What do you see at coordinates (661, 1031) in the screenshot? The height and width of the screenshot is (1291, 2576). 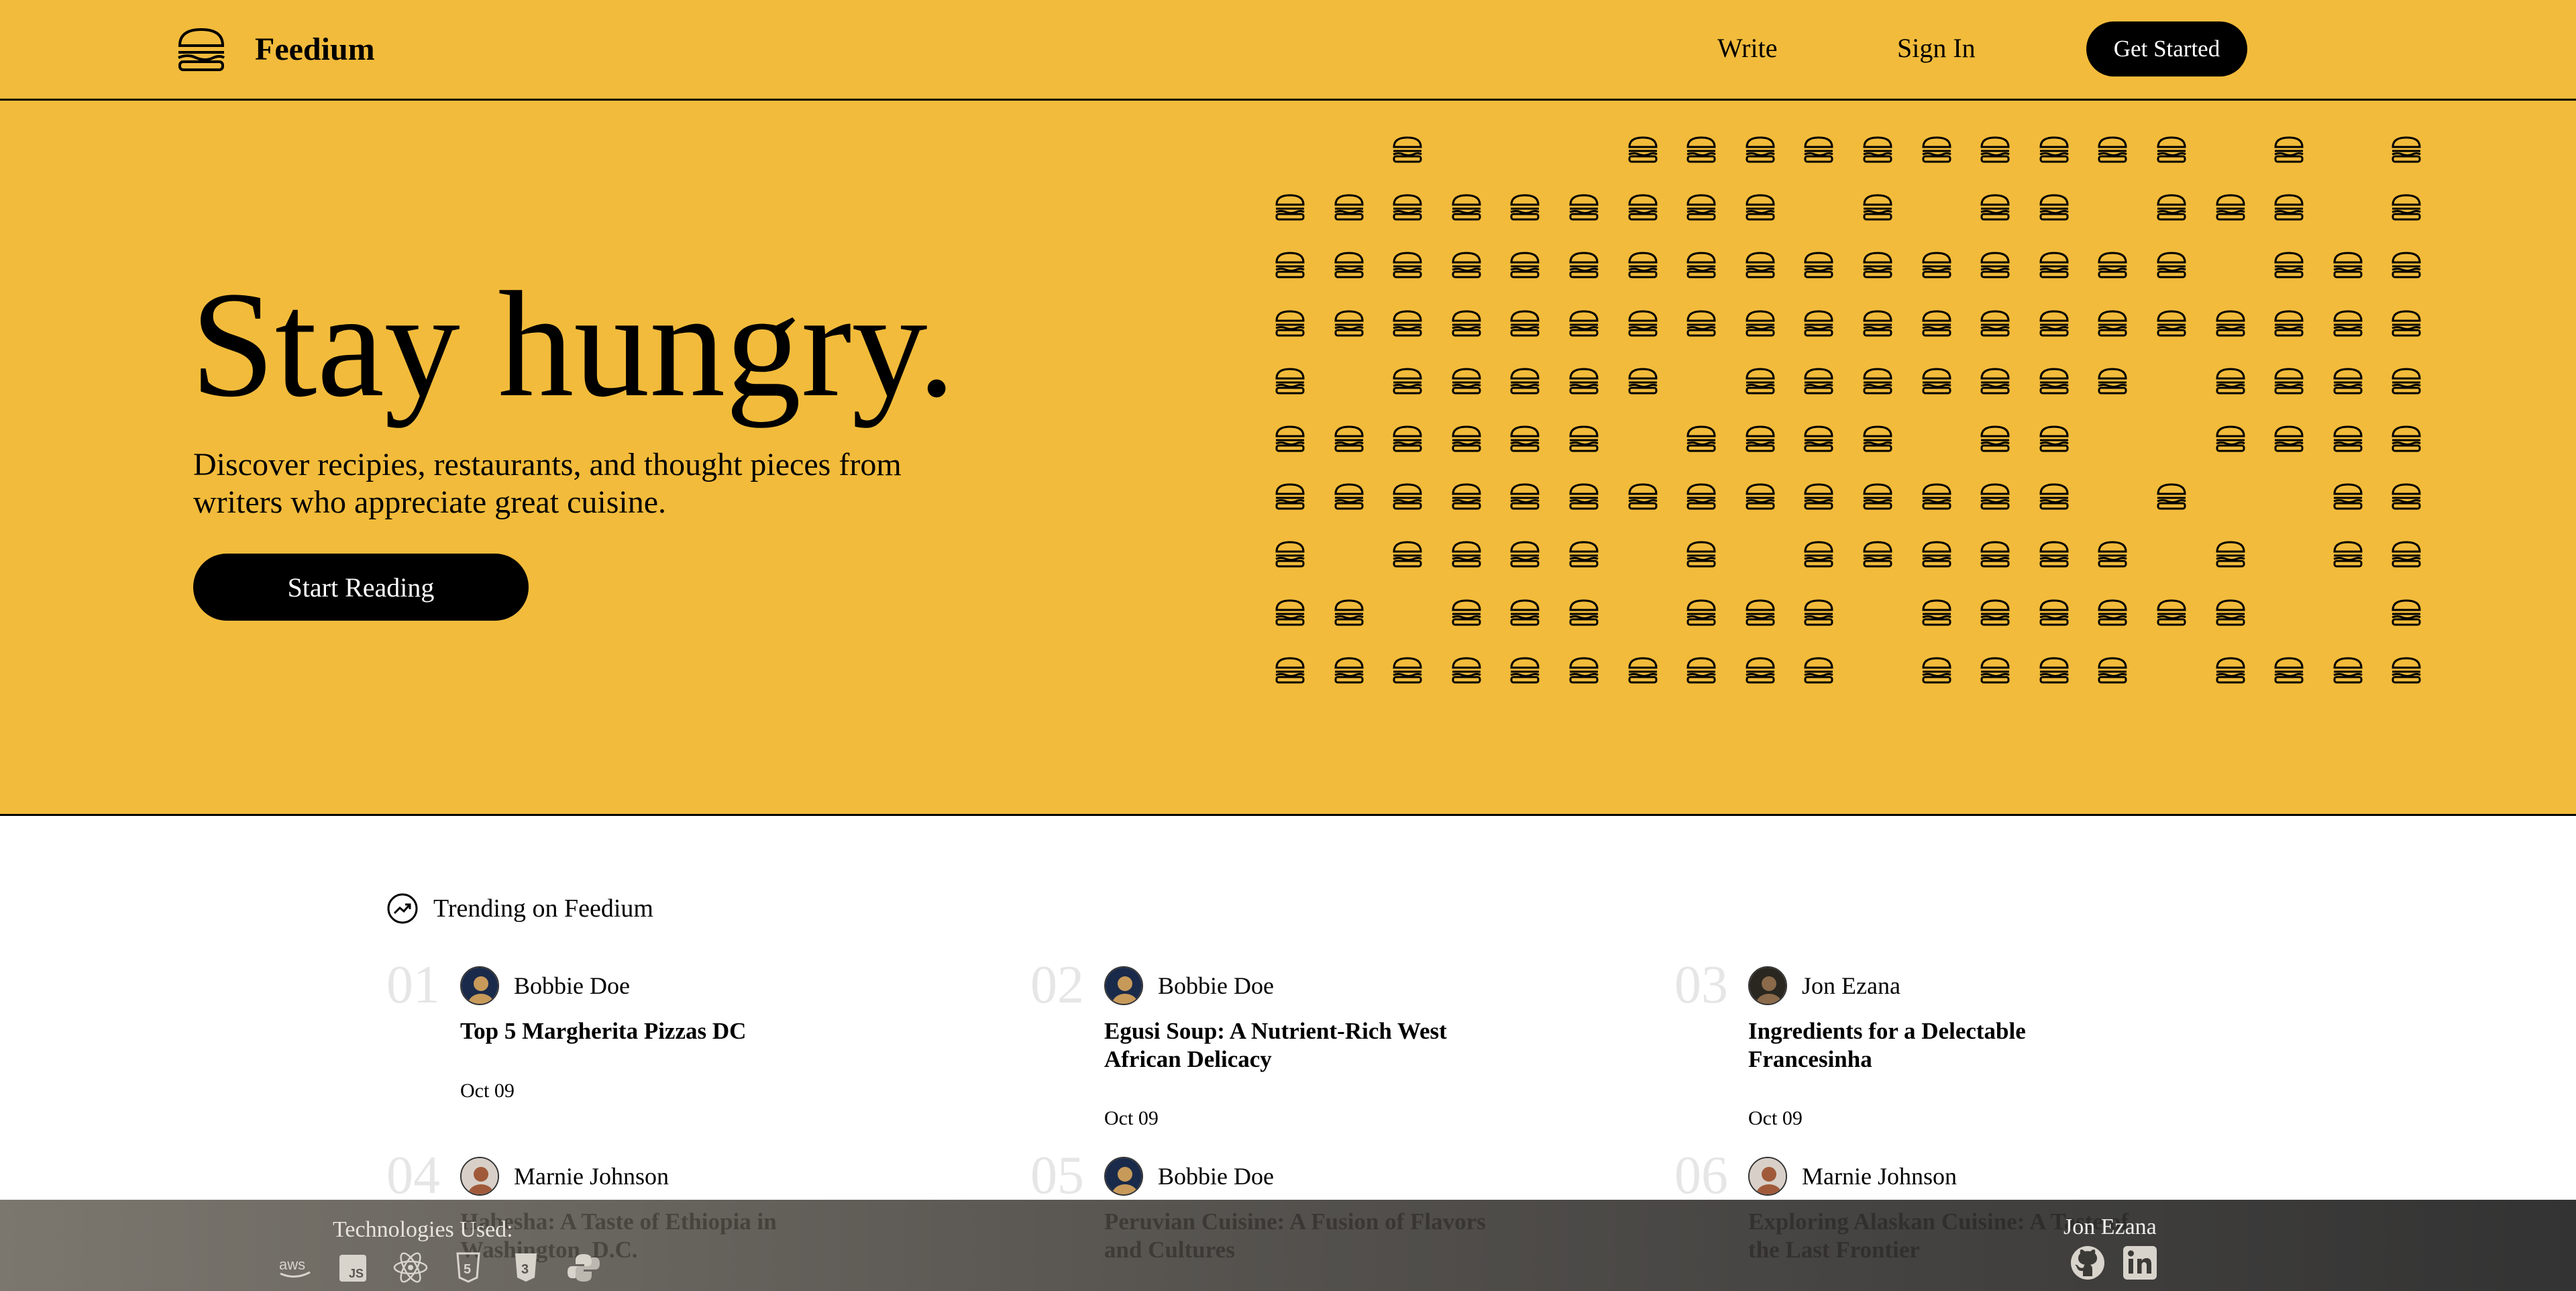 I see `article-title: Top 5 Margherita Pizzas DC` at bounding box center [661, 1031].